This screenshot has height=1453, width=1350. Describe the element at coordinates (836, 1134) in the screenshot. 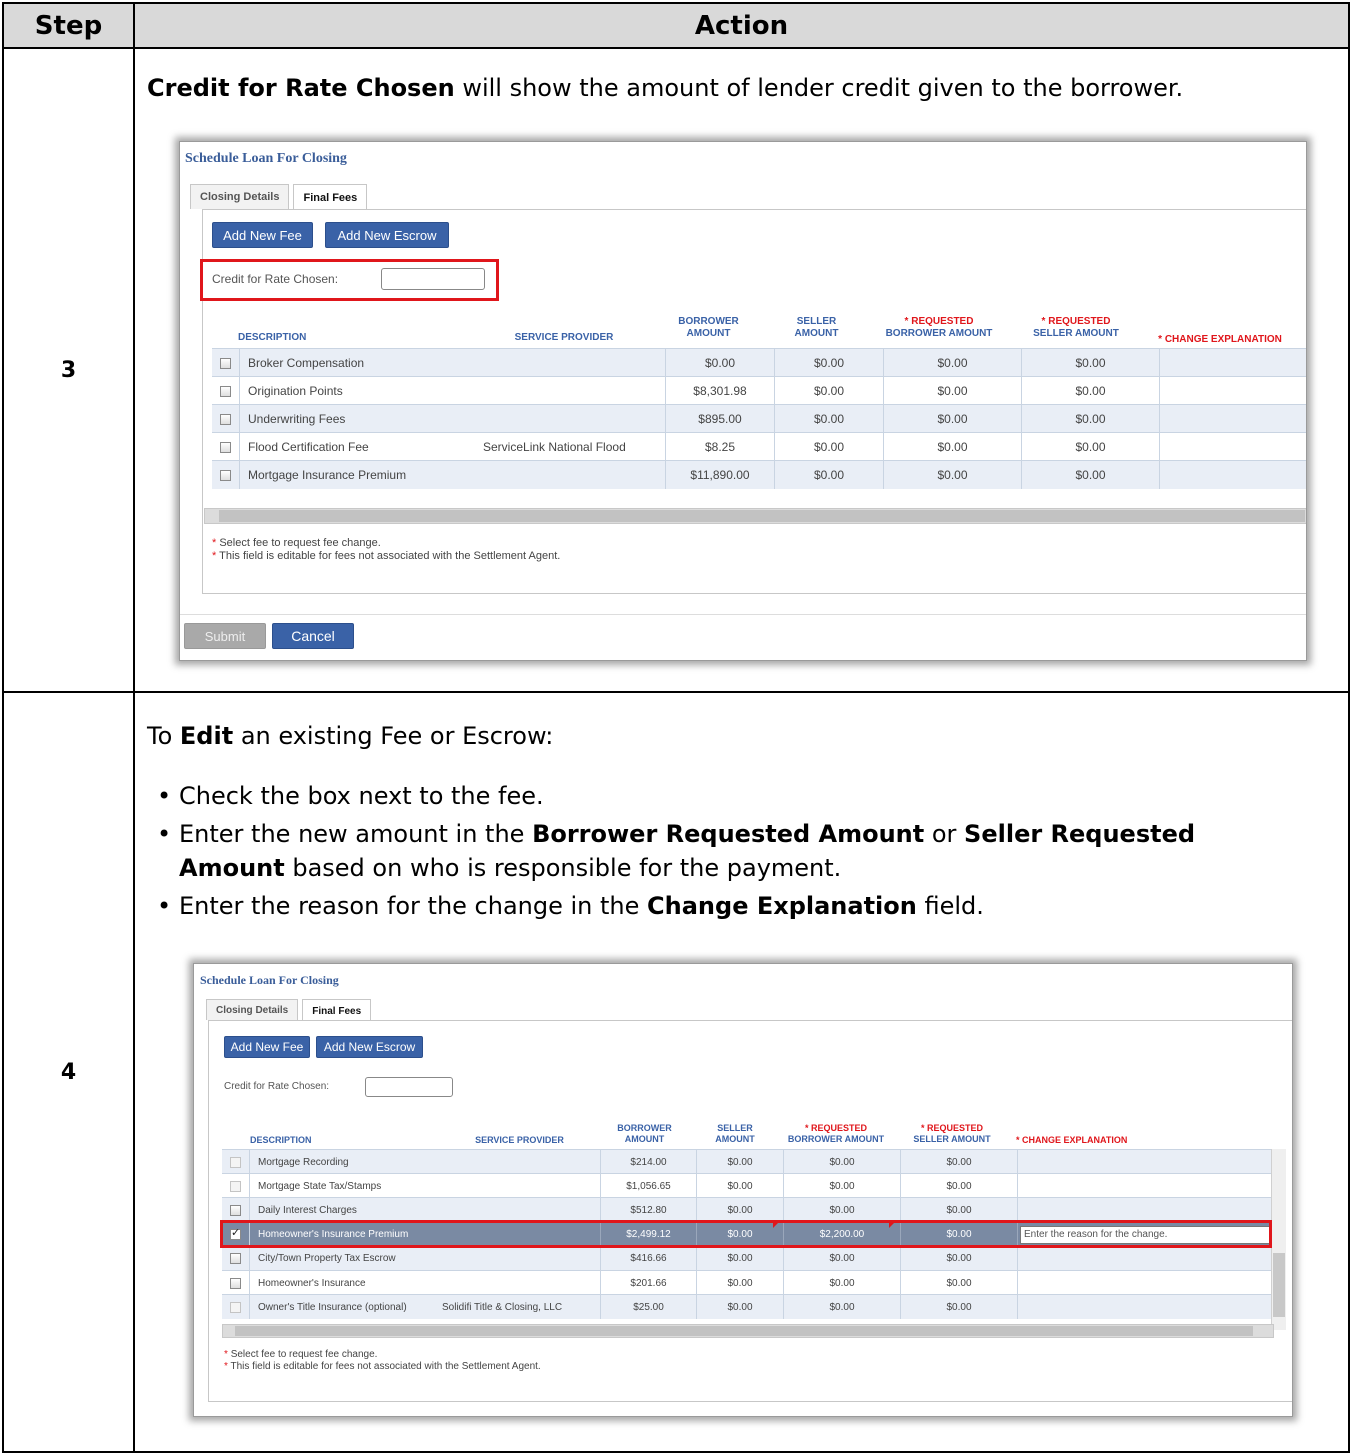

I see `header-requested-borrower: * REQUESTED BORROWER AMOUNT` at that location.